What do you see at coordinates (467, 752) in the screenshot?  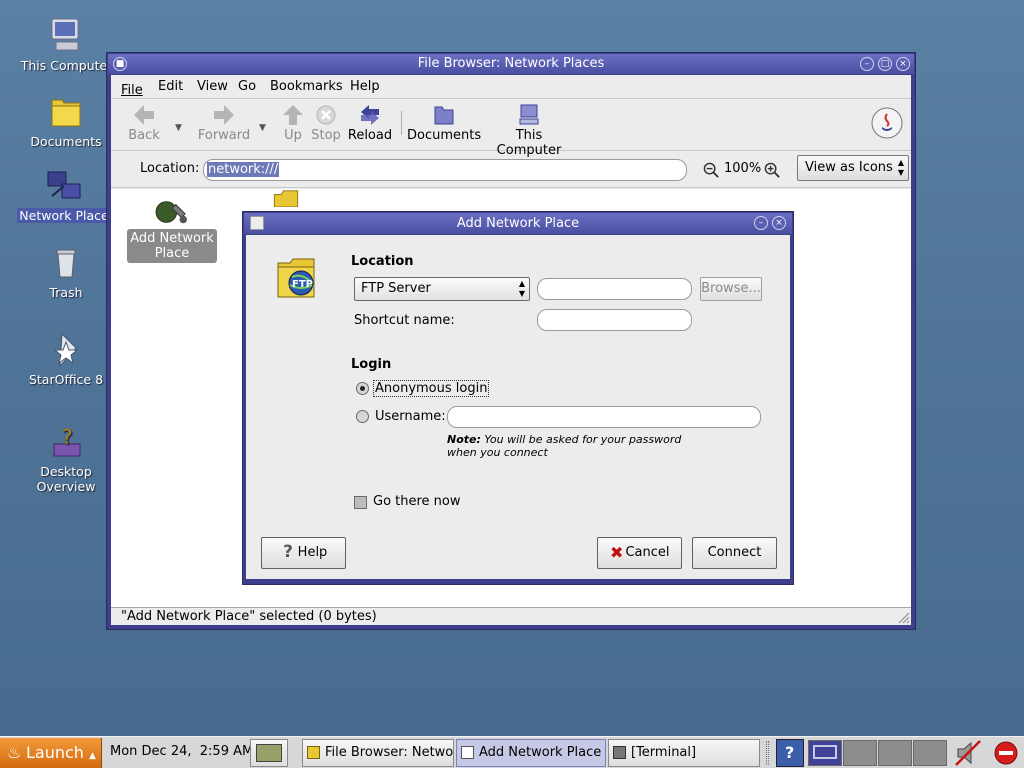 I see `window-icon` at bounding box center [467, 752].